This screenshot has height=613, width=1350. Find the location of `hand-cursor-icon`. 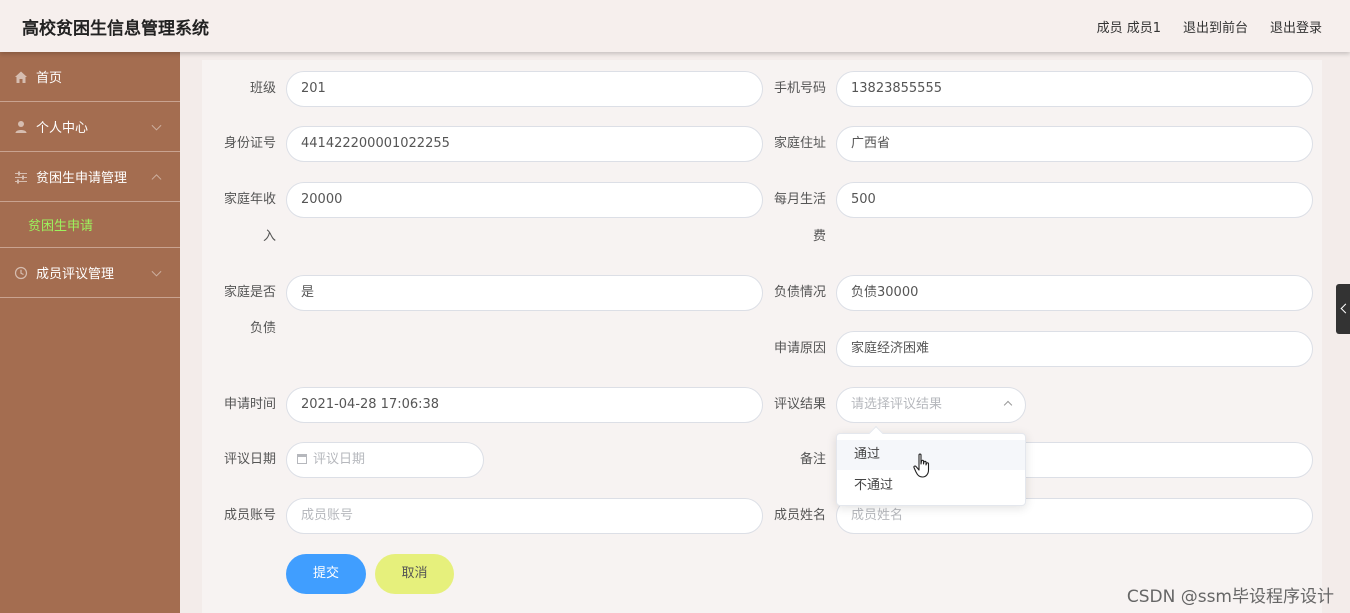

hand-cursor-icon is located at coordinates (921, 465).